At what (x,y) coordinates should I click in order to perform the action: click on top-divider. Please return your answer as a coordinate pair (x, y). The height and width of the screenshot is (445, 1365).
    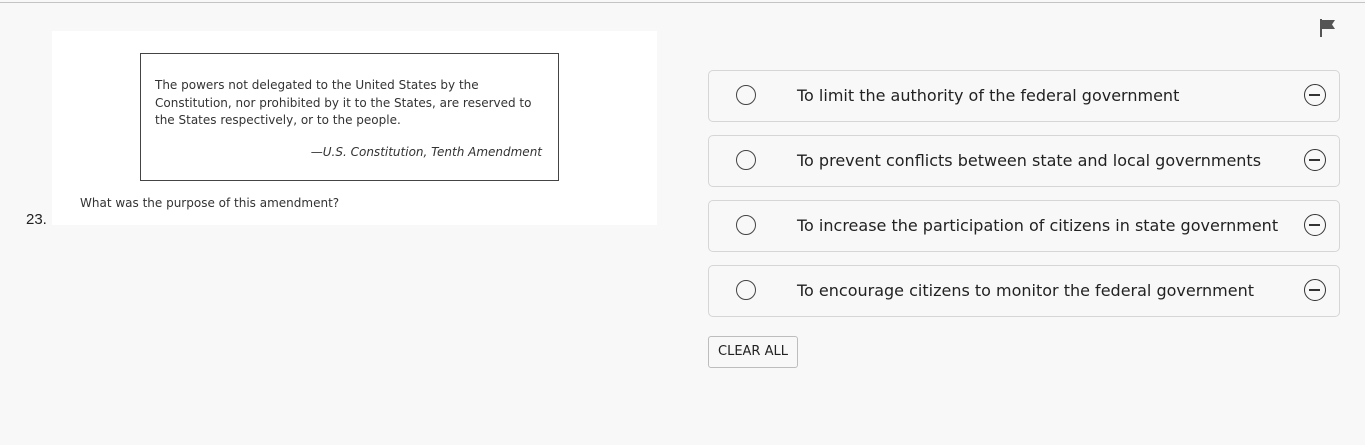
    Looking at the image, I should click on (682, 2).